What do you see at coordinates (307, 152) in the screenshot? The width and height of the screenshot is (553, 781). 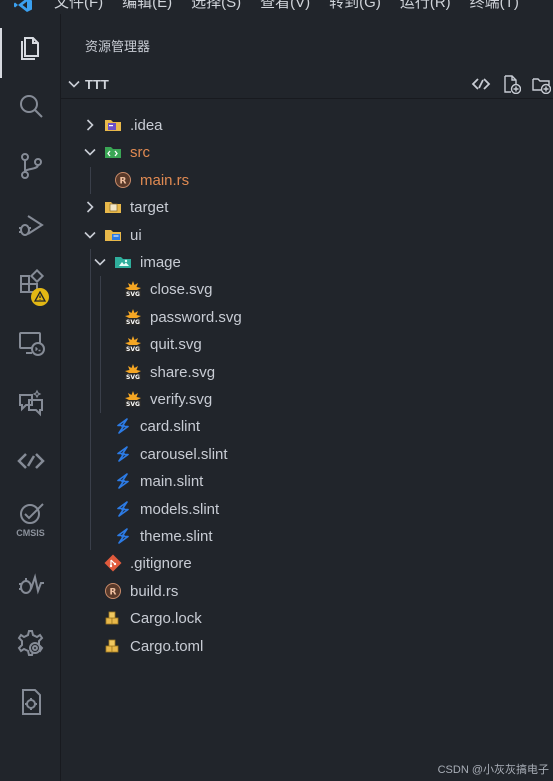 I see `tree-folder-row: src` at bounding box center [307, 152].